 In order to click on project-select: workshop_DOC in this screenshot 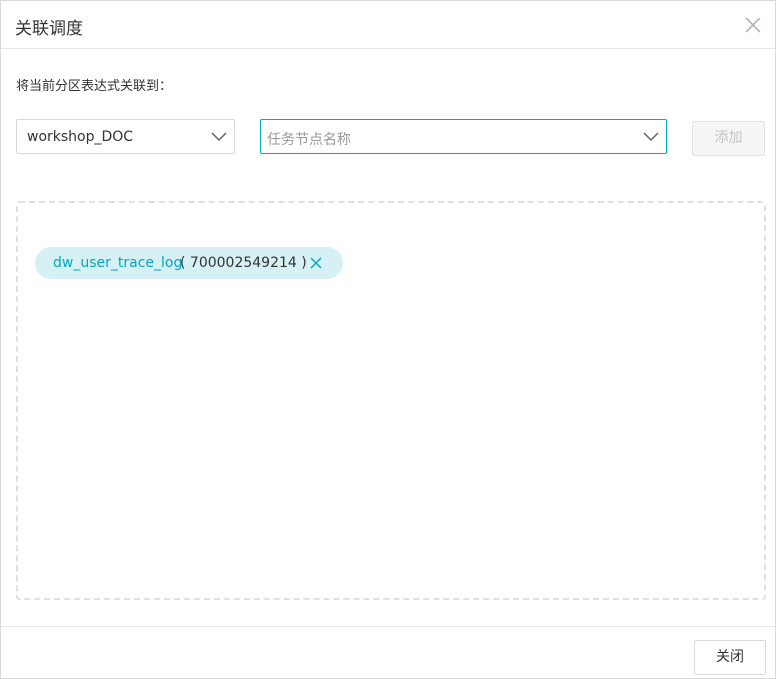, I will do `click(125, 136)`.